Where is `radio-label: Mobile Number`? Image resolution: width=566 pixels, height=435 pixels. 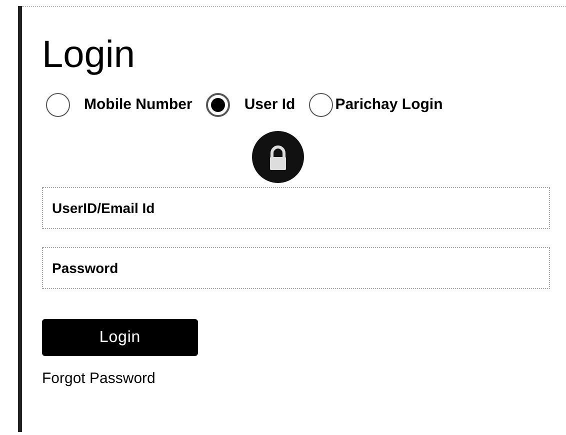 radio-label: Mobile Number is located at coordinates (138, 105).